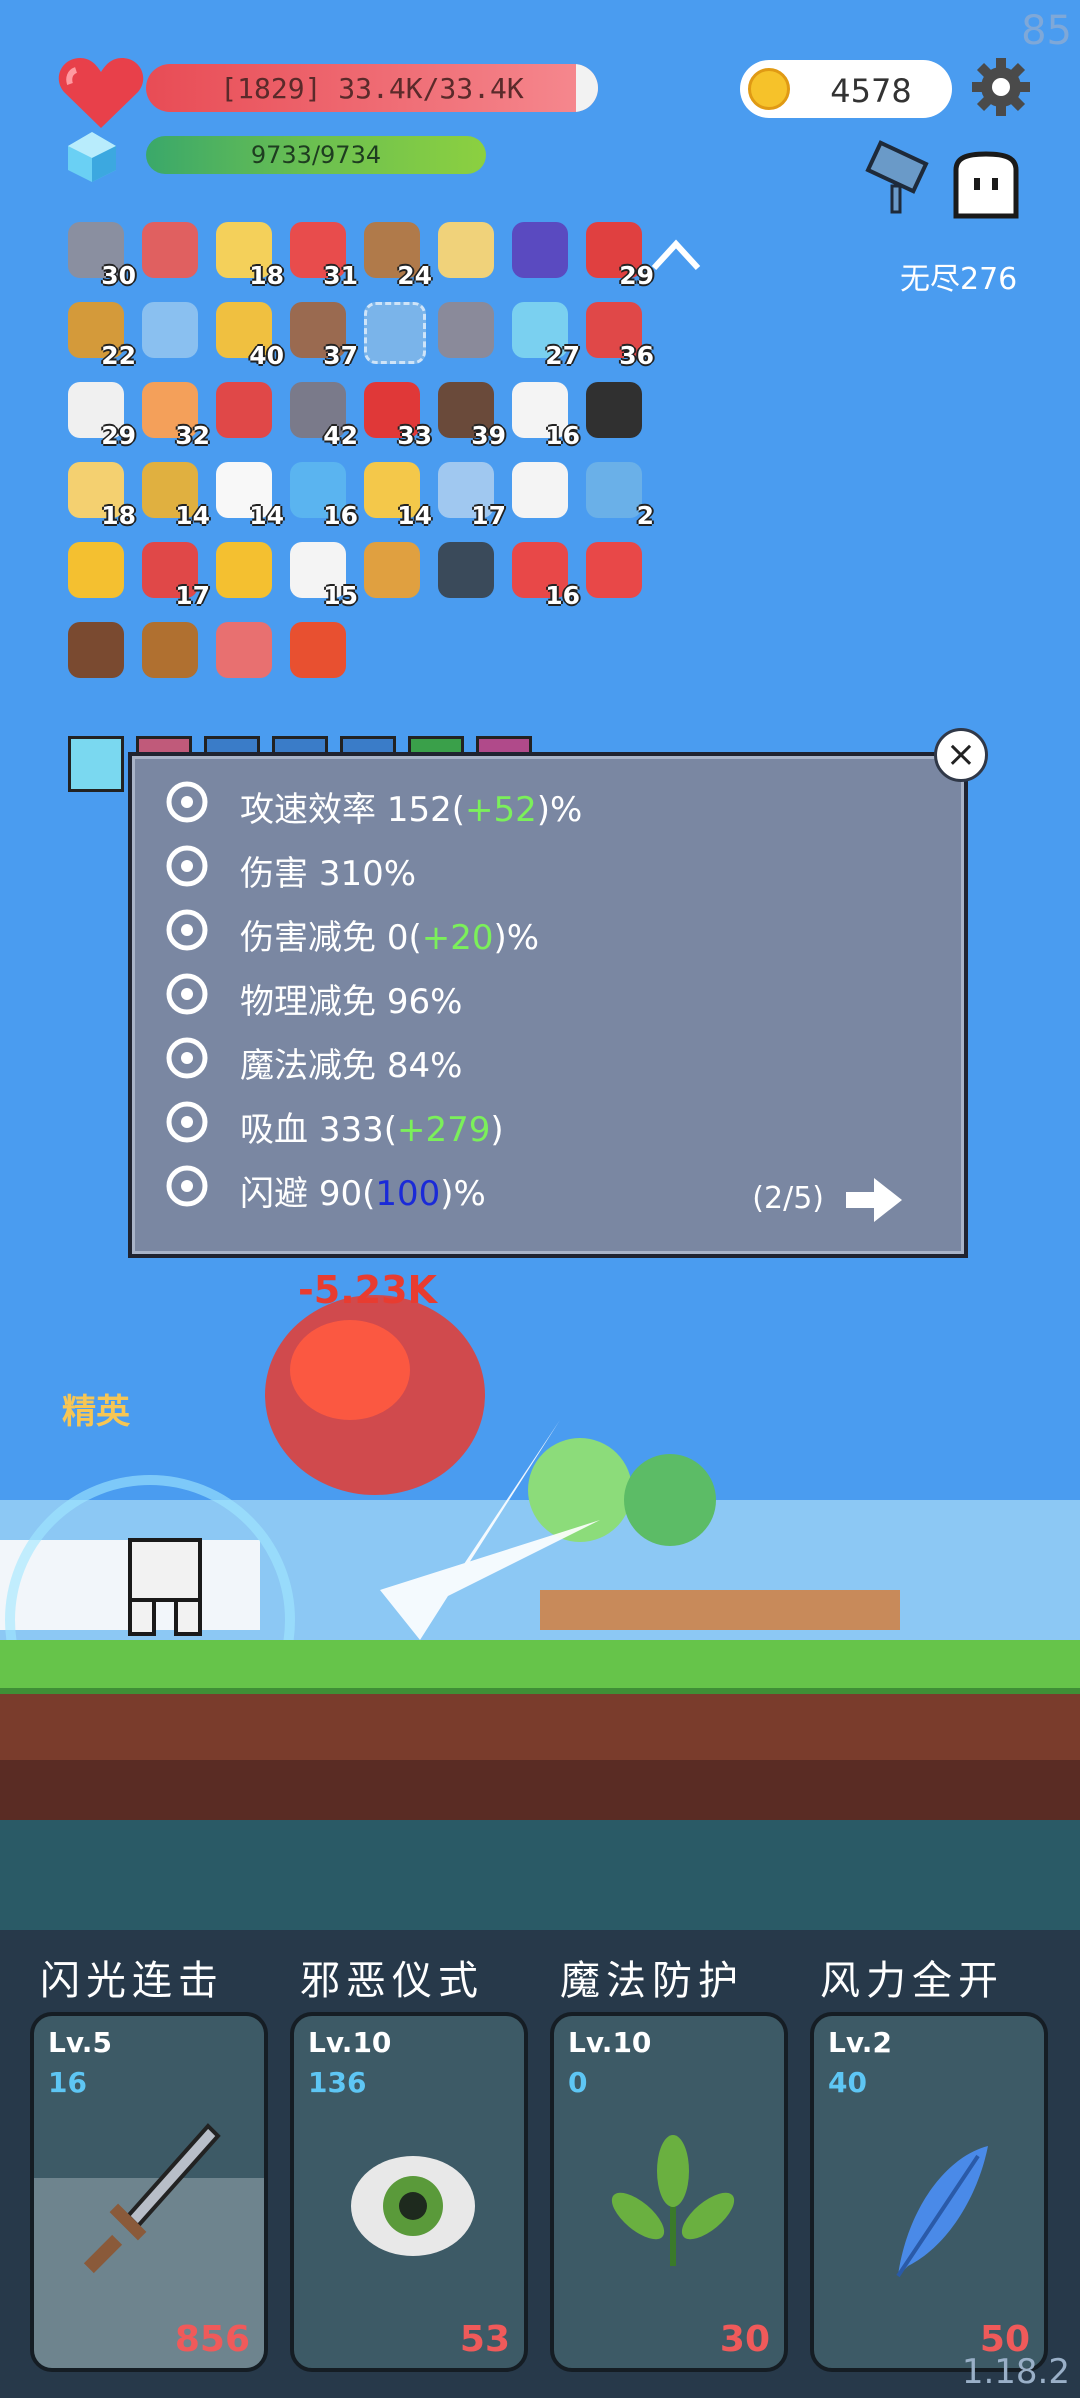 The height and width of the screenshot is (2398, 1080). I want to click on settings-gear-icon, so click(1001, 87).